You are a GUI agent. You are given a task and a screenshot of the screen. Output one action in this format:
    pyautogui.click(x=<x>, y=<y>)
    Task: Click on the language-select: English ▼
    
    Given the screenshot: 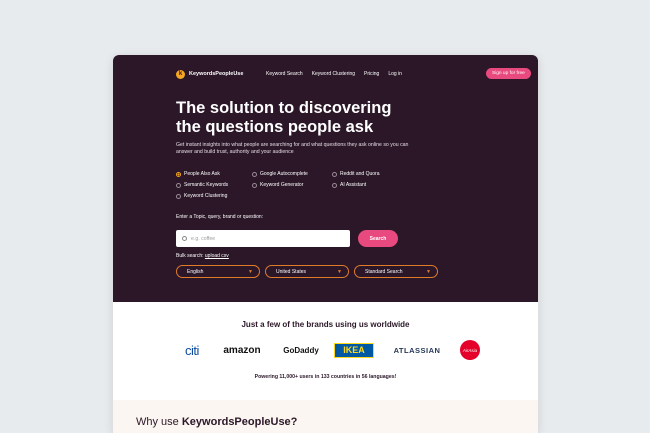 What is the action you would take?
    pyautogui.click(x=218, y=271)
    